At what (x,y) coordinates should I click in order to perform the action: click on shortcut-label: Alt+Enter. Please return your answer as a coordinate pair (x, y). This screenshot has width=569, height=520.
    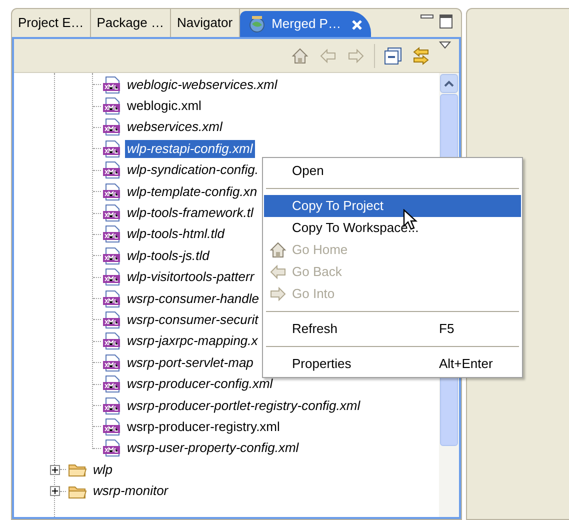
    Looking at the image, I should click on (466, 364).